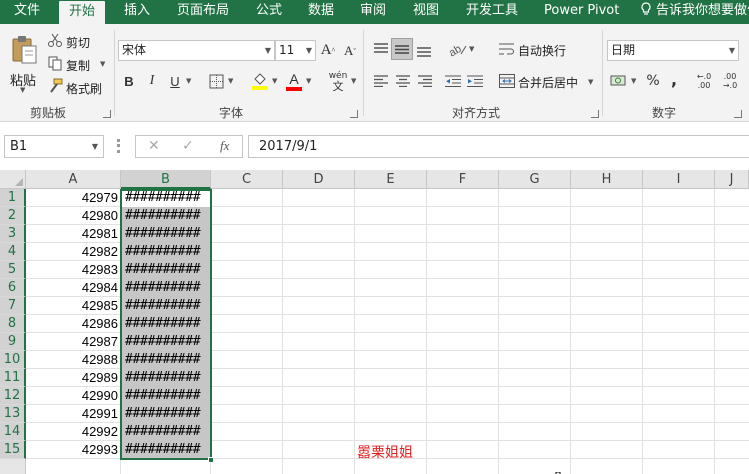 The width and height of the screenshot is (749, 474). I want to click on row-header: 9, so click(13, 342).